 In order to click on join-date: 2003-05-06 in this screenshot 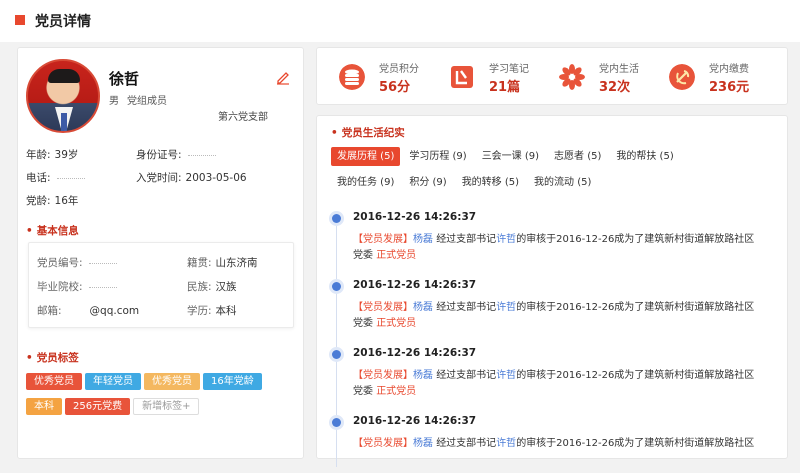, I will do `click(216, 178)`.